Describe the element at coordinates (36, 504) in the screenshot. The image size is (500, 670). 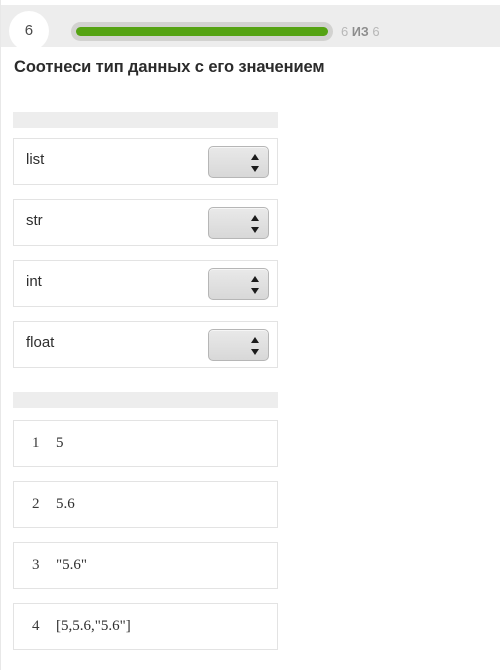
I see `list-item-index: 2` at that location.